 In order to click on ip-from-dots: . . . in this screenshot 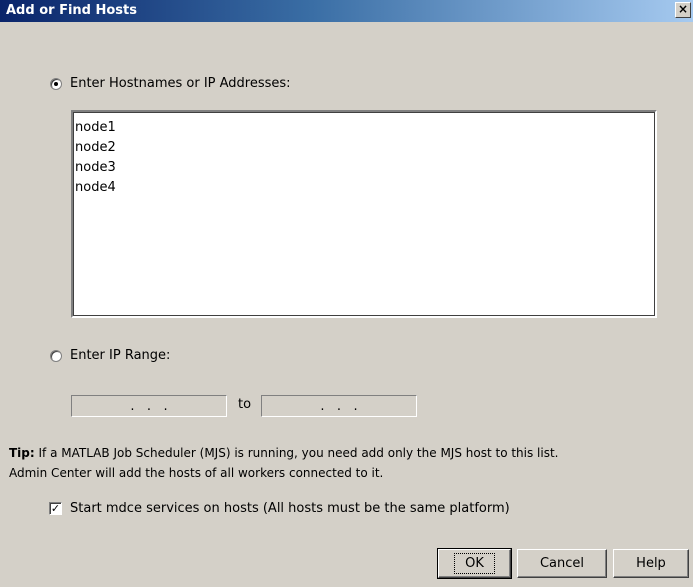, I will do `click(149, 406)`.